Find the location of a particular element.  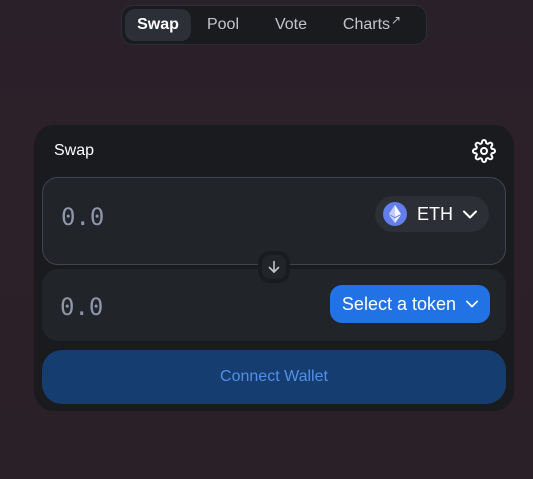

external-link-icon: ↗ is located at coordinates (396, 20).